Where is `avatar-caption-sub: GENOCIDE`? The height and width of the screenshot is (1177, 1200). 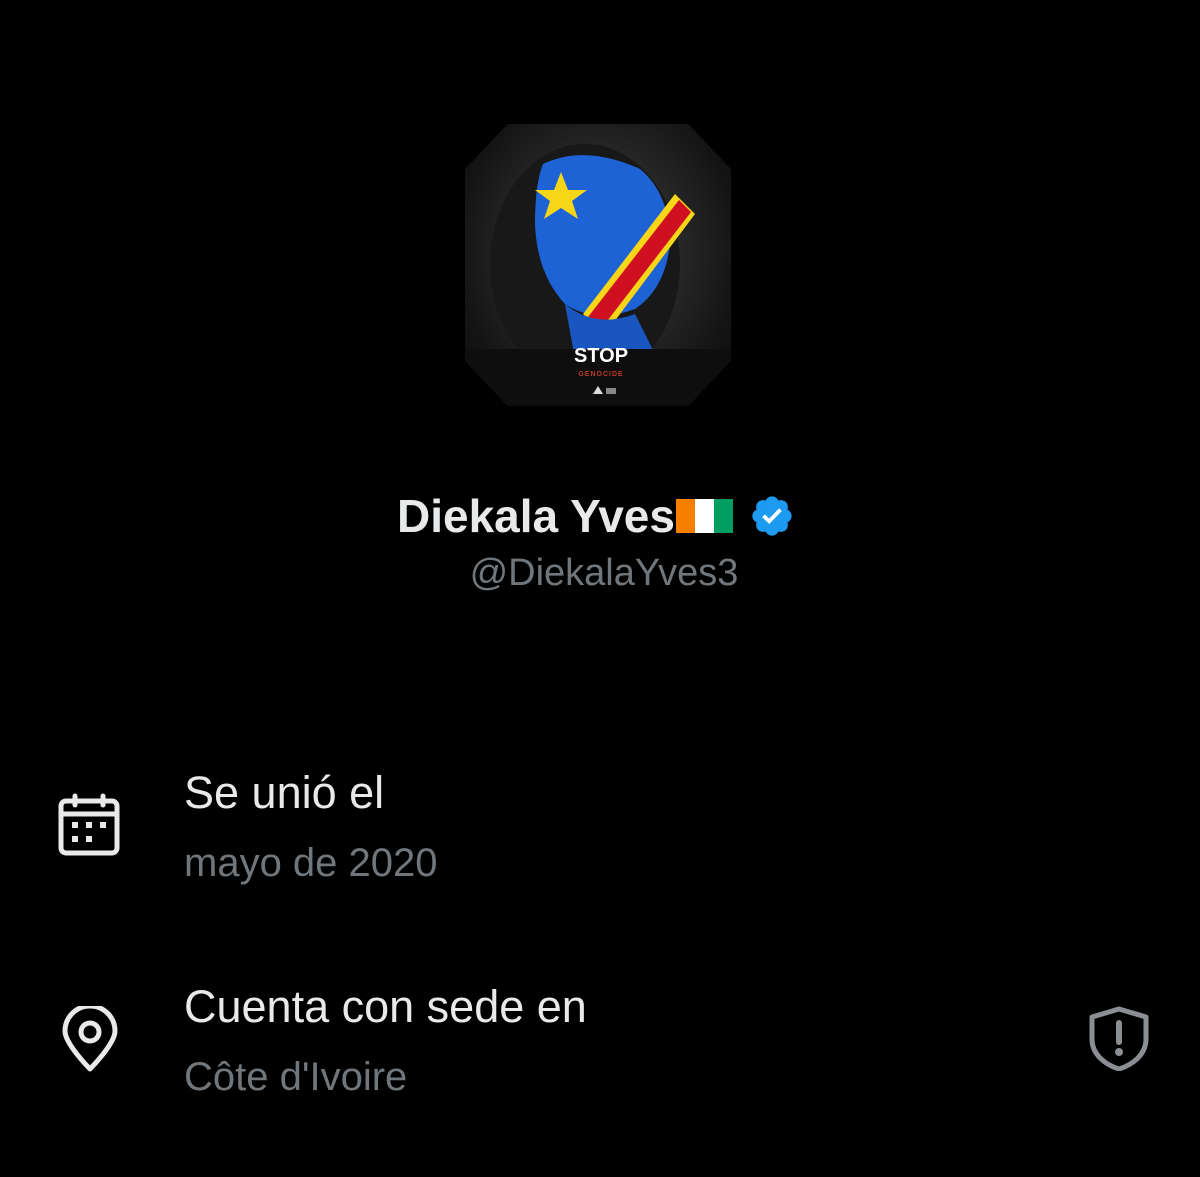 avatar-caption-sub: GENOCIDE is located at coordinates (600, 374).